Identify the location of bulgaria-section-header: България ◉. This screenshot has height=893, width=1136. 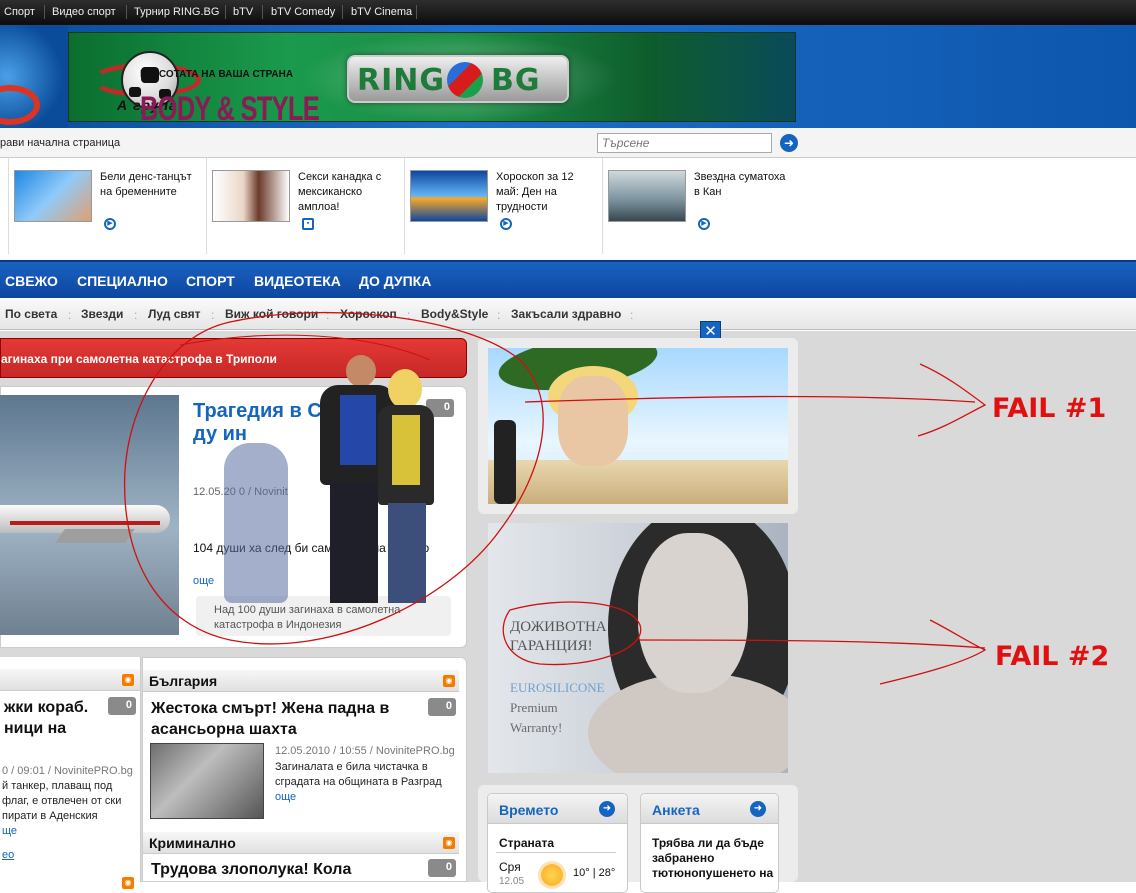
(301, 681).